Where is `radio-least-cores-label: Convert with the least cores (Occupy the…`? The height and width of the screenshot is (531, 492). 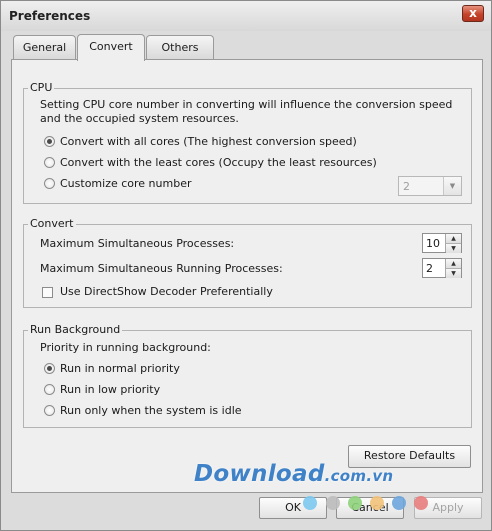 radio-least-cores-label: Convert with the least cores (Occupy the… is located at coordinates (218, 163).